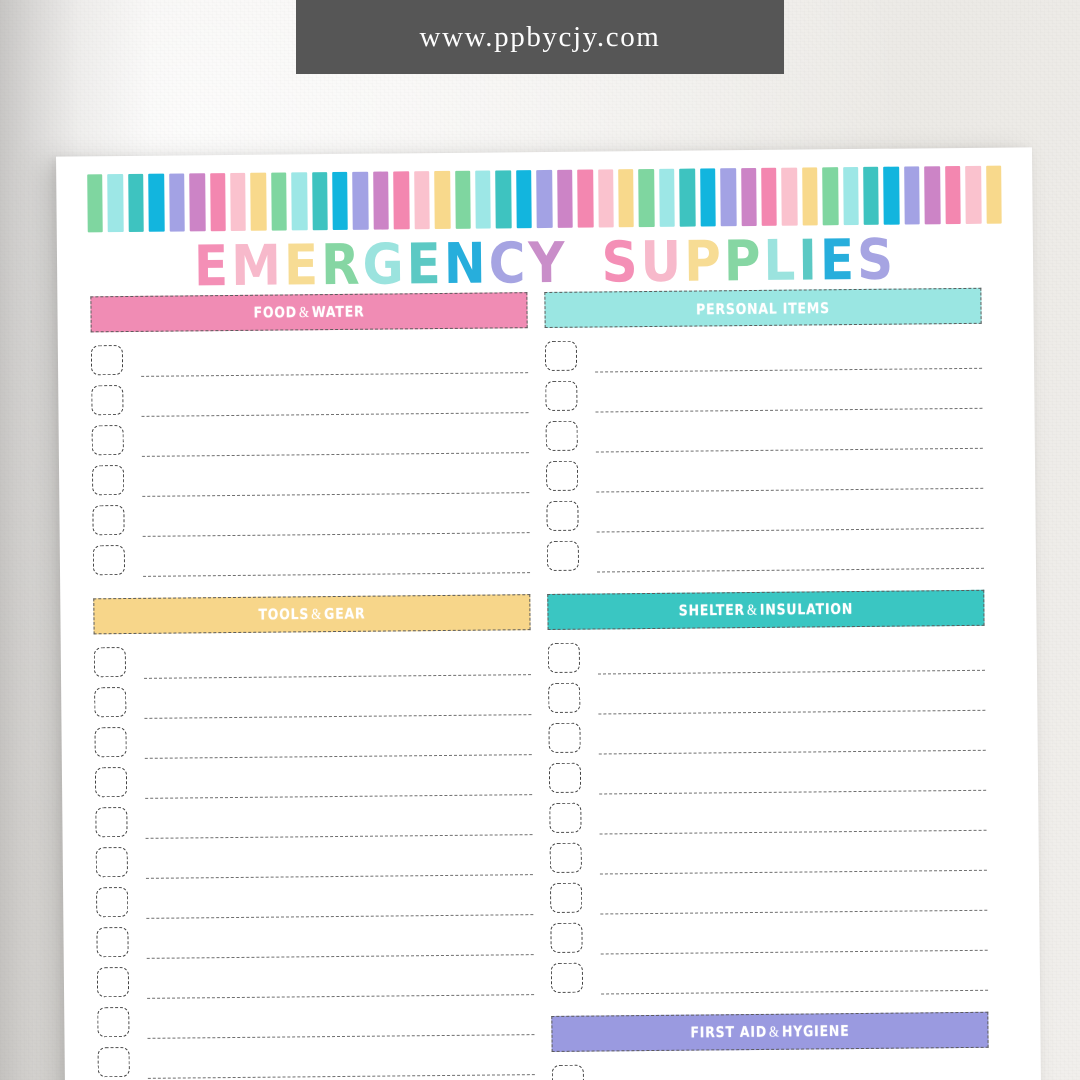 Image resolution: width=1080 pixels, height=1080 pixels. Describe the element at coordinates (466, 264) in the screenshot. I see `title-letter: N` at that location.